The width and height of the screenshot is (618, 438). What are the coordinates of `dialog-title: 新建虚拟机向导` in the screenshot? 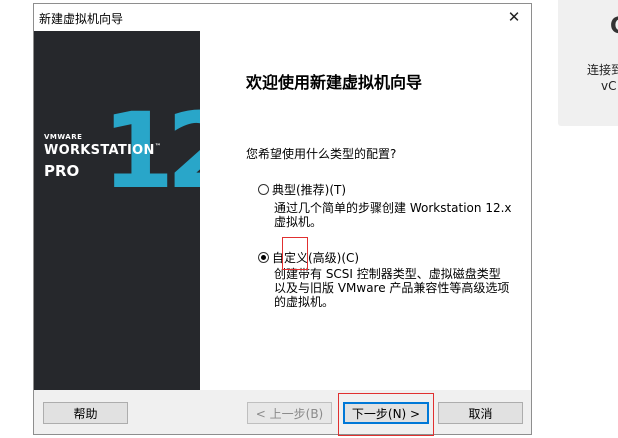 It's located at (81, 19).